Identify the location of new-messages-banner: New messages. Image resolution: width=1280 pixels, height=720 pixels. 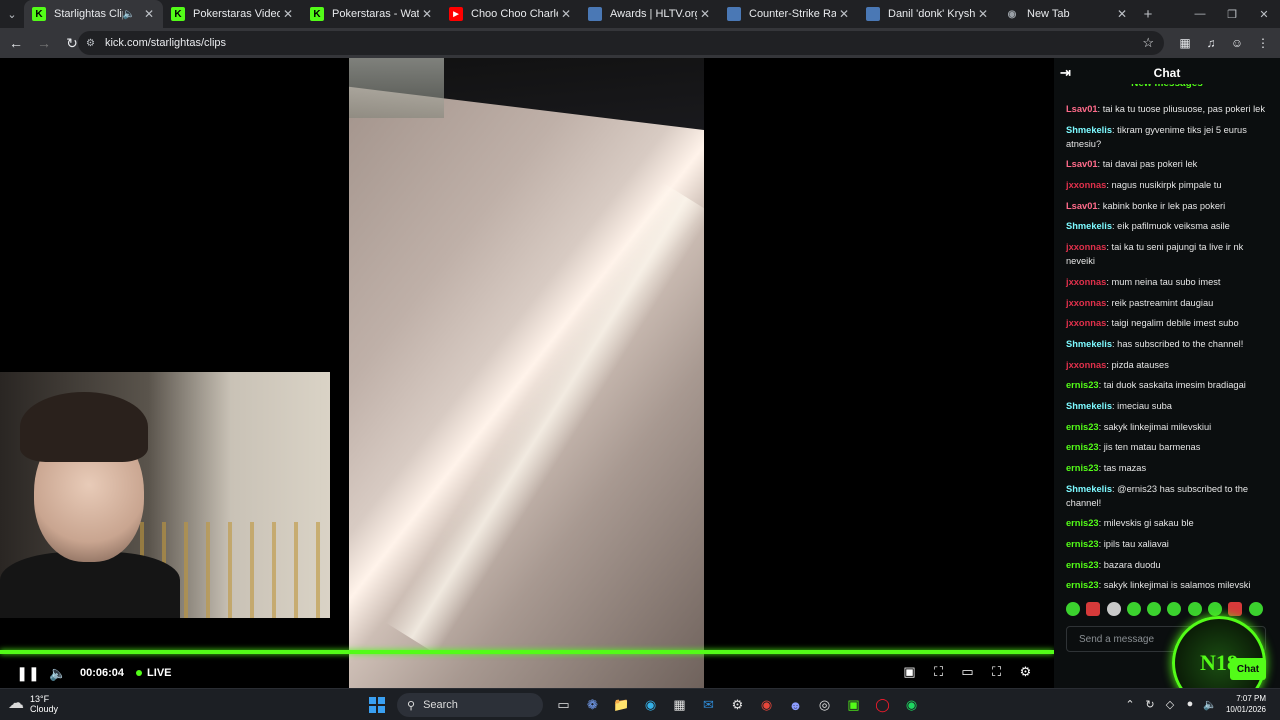
(1167, 88).